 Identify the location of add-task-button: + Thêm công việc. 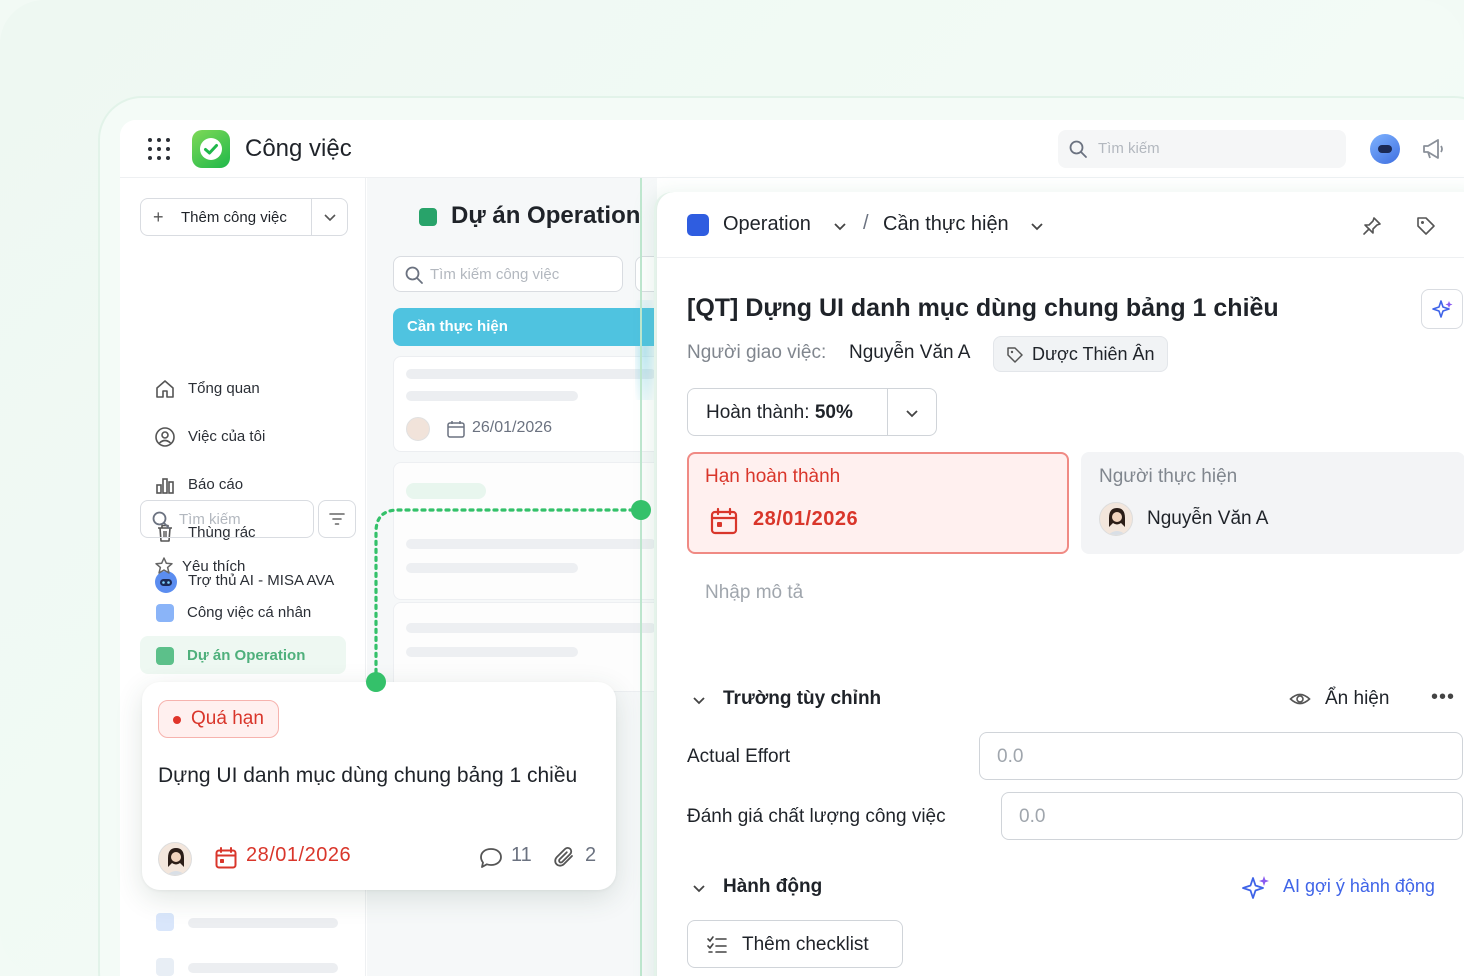
(244, 217).